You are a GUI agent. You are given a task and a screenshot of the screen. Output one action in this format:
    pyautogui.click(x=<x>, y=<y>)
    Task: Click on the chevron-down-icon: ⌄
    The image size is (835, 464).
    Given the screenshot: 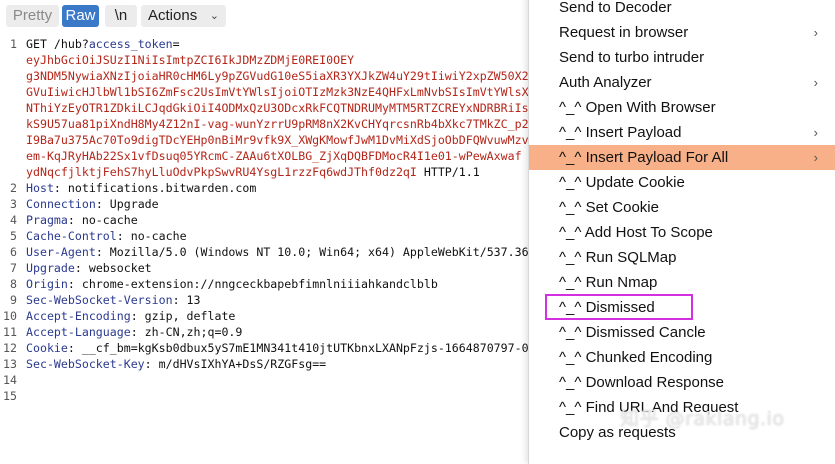 What is the action you would take?
    pyautogui.click(x=214, y=16)
    